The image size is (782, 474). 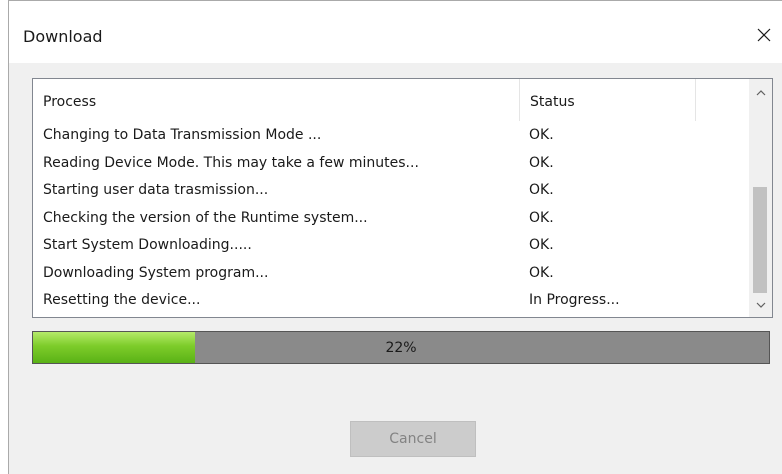 I want to click on column-header-process: Process, so click(x=276, y=100).